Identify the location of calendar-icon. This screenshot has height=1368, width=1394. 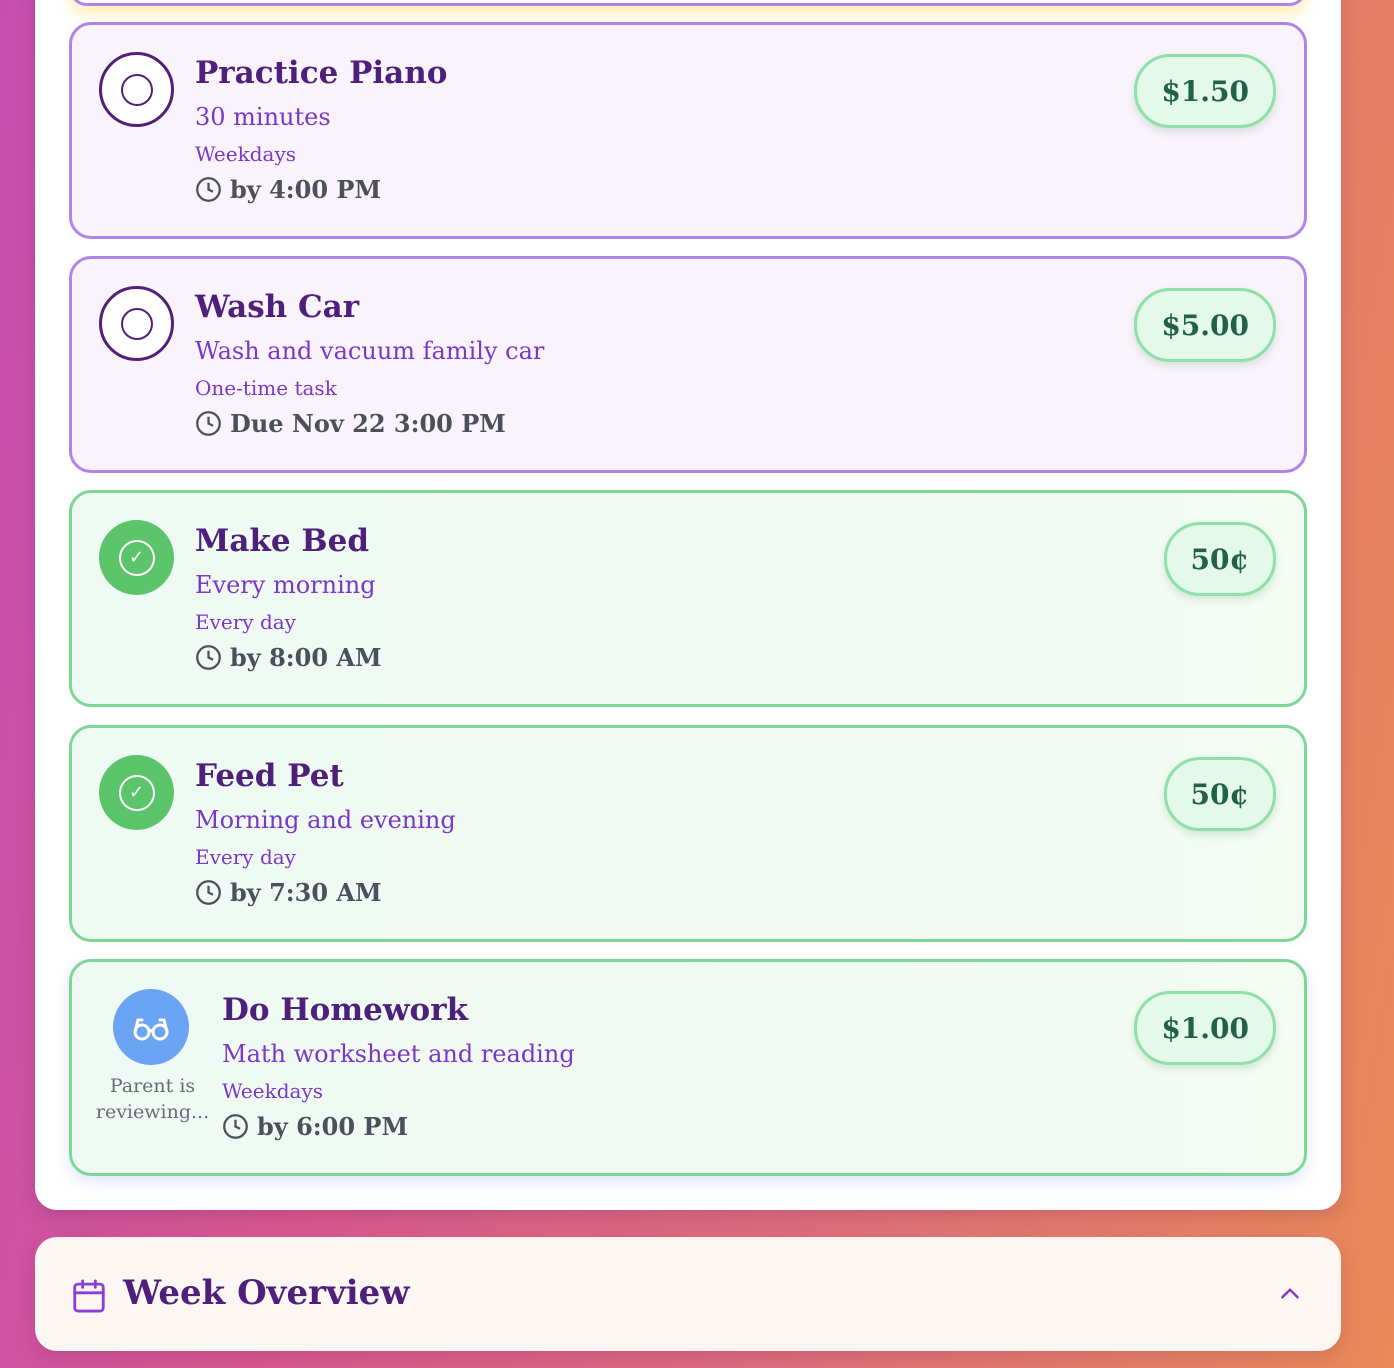
(89, 1296).